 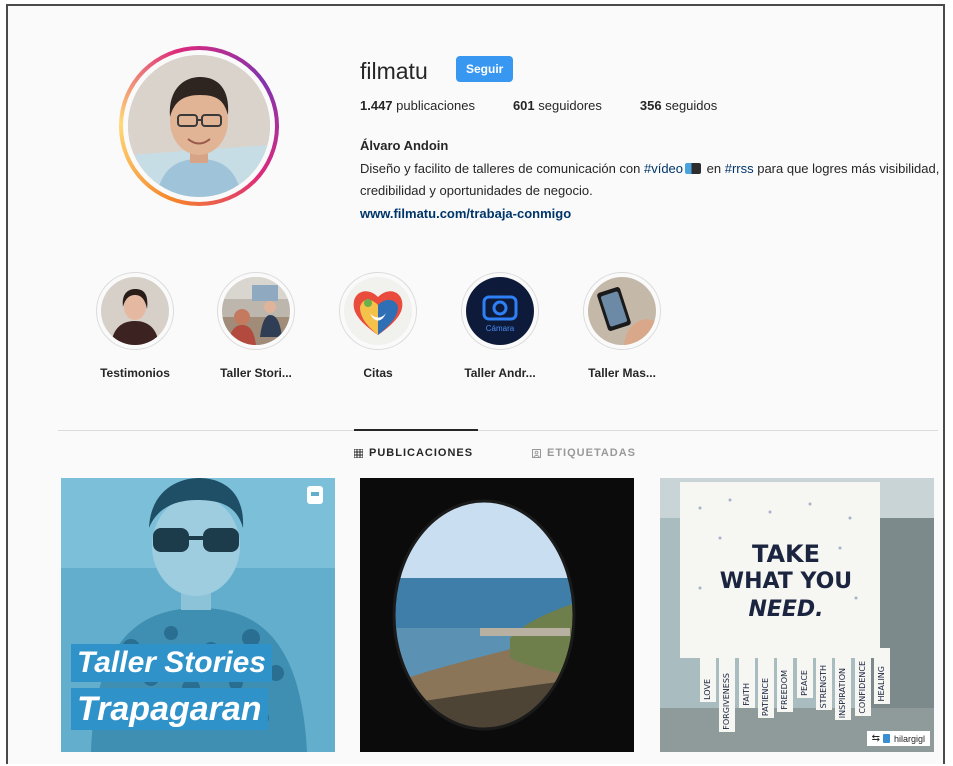 I want to click on profile-website-link: www.filmatu.com/trabaja-conmigo, so click(x=465, y=213).